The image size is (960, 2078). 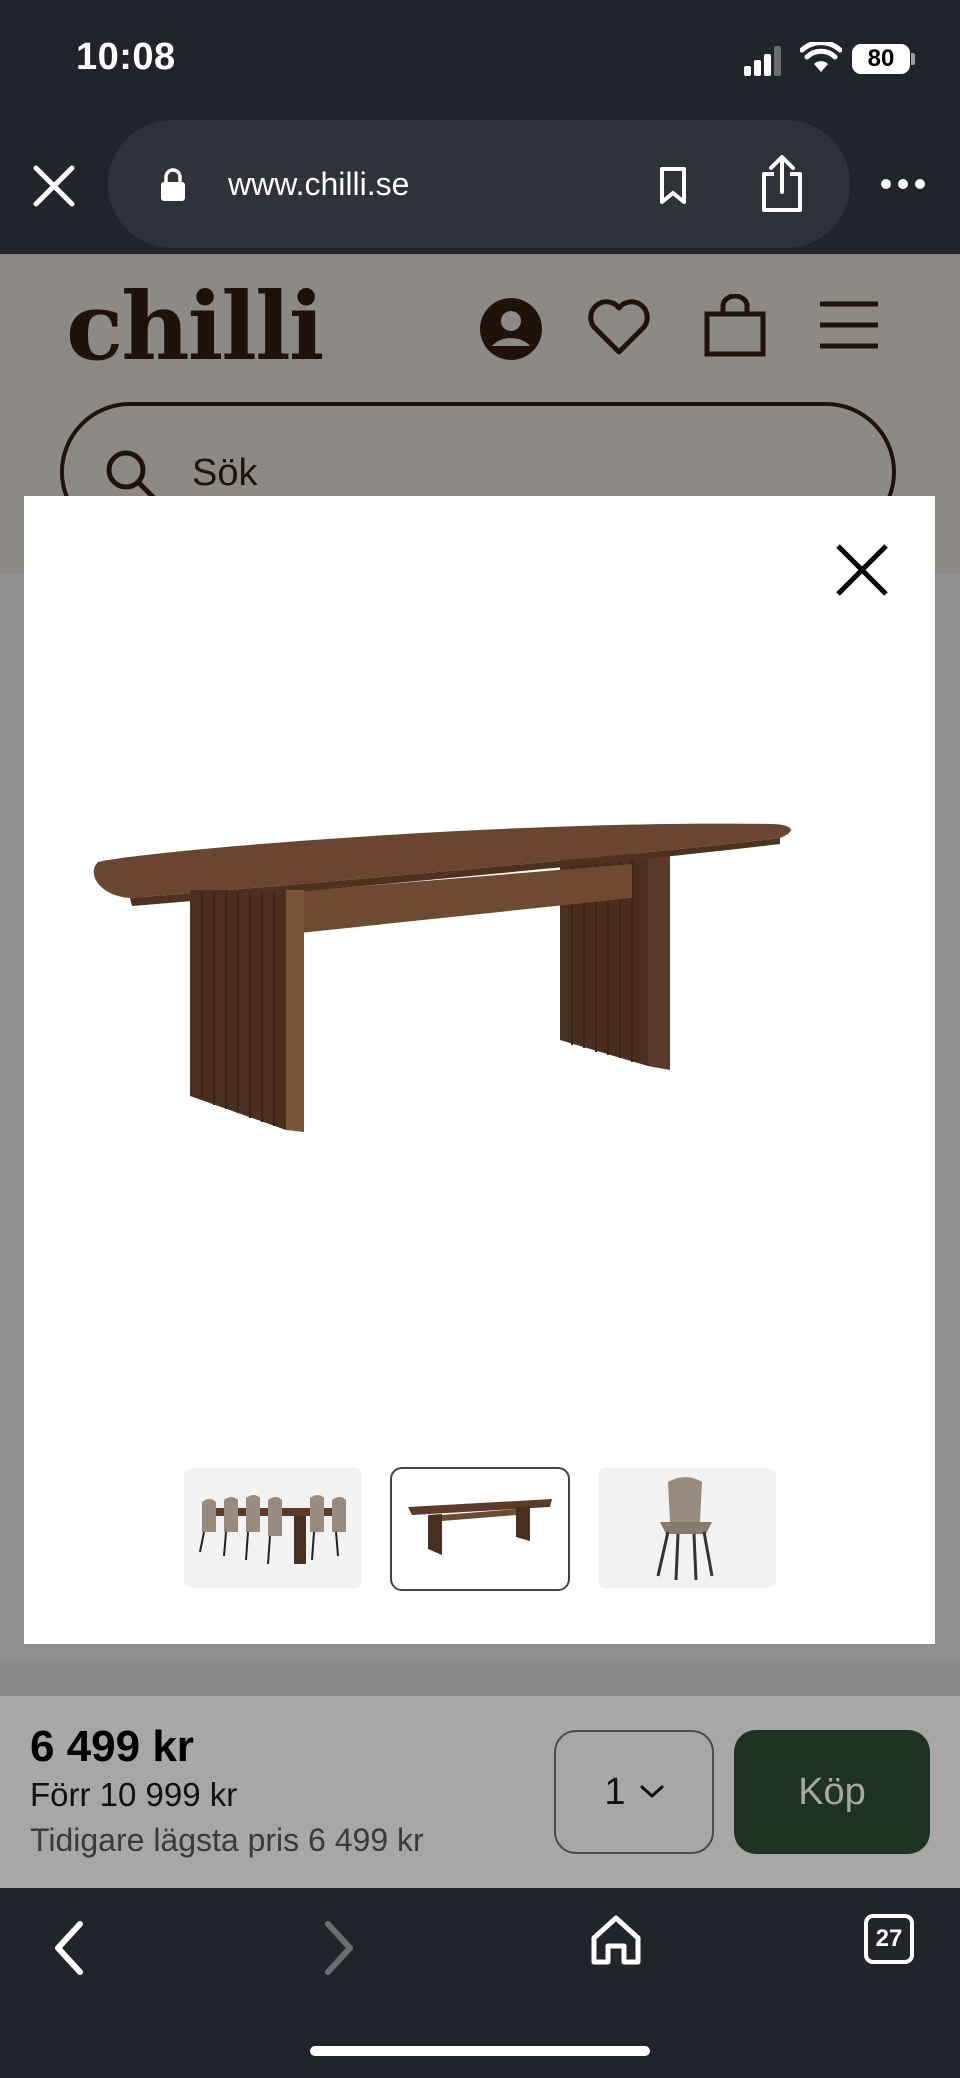 I want to click on previous-price: Förr 10 999 kr, so click(x=134, y=1794).